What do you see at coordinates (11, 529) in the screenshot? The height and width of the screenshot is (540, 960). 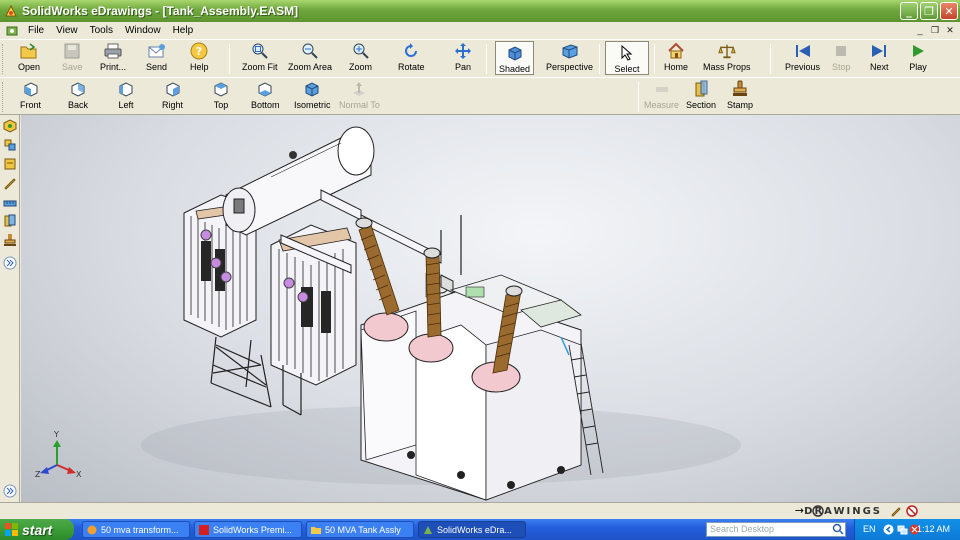 I see `windows-flag-icon` at bounding box center [11, 529].